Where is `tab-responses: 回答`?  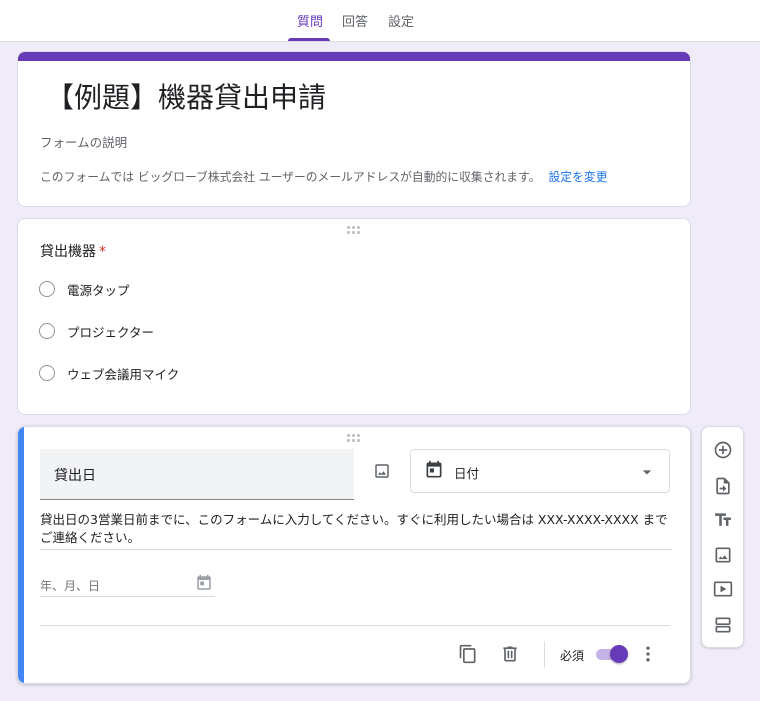 tab-responses: 回答 is located at coordinates (355, 21).